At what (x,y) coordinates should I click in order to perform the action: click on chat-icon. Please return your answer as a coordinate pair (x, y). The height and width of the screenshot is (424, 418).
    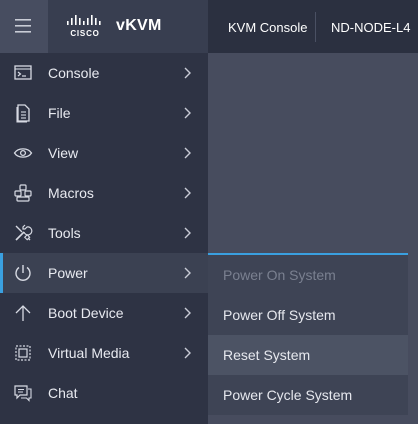
    Looking at the image, I should click on (23, 393).